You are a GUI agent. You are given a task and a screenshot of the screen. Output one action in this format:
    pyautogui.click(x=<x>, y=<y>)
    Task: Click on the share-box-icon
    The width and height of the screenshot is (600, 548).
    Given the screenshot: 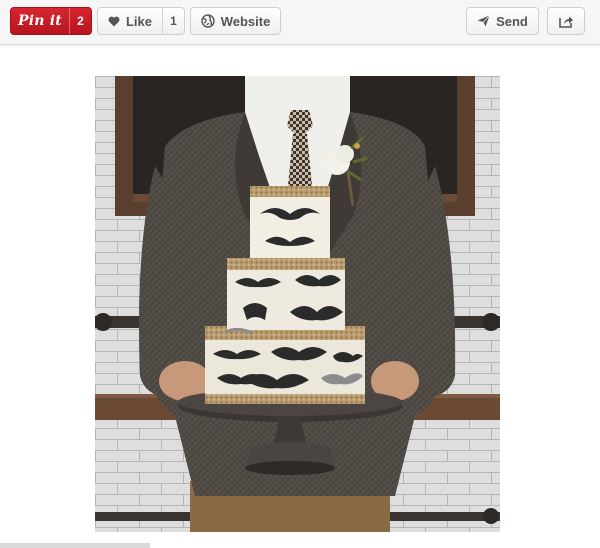 What is the action you would take?
    pyautogui.click(x=566, y=21)
    